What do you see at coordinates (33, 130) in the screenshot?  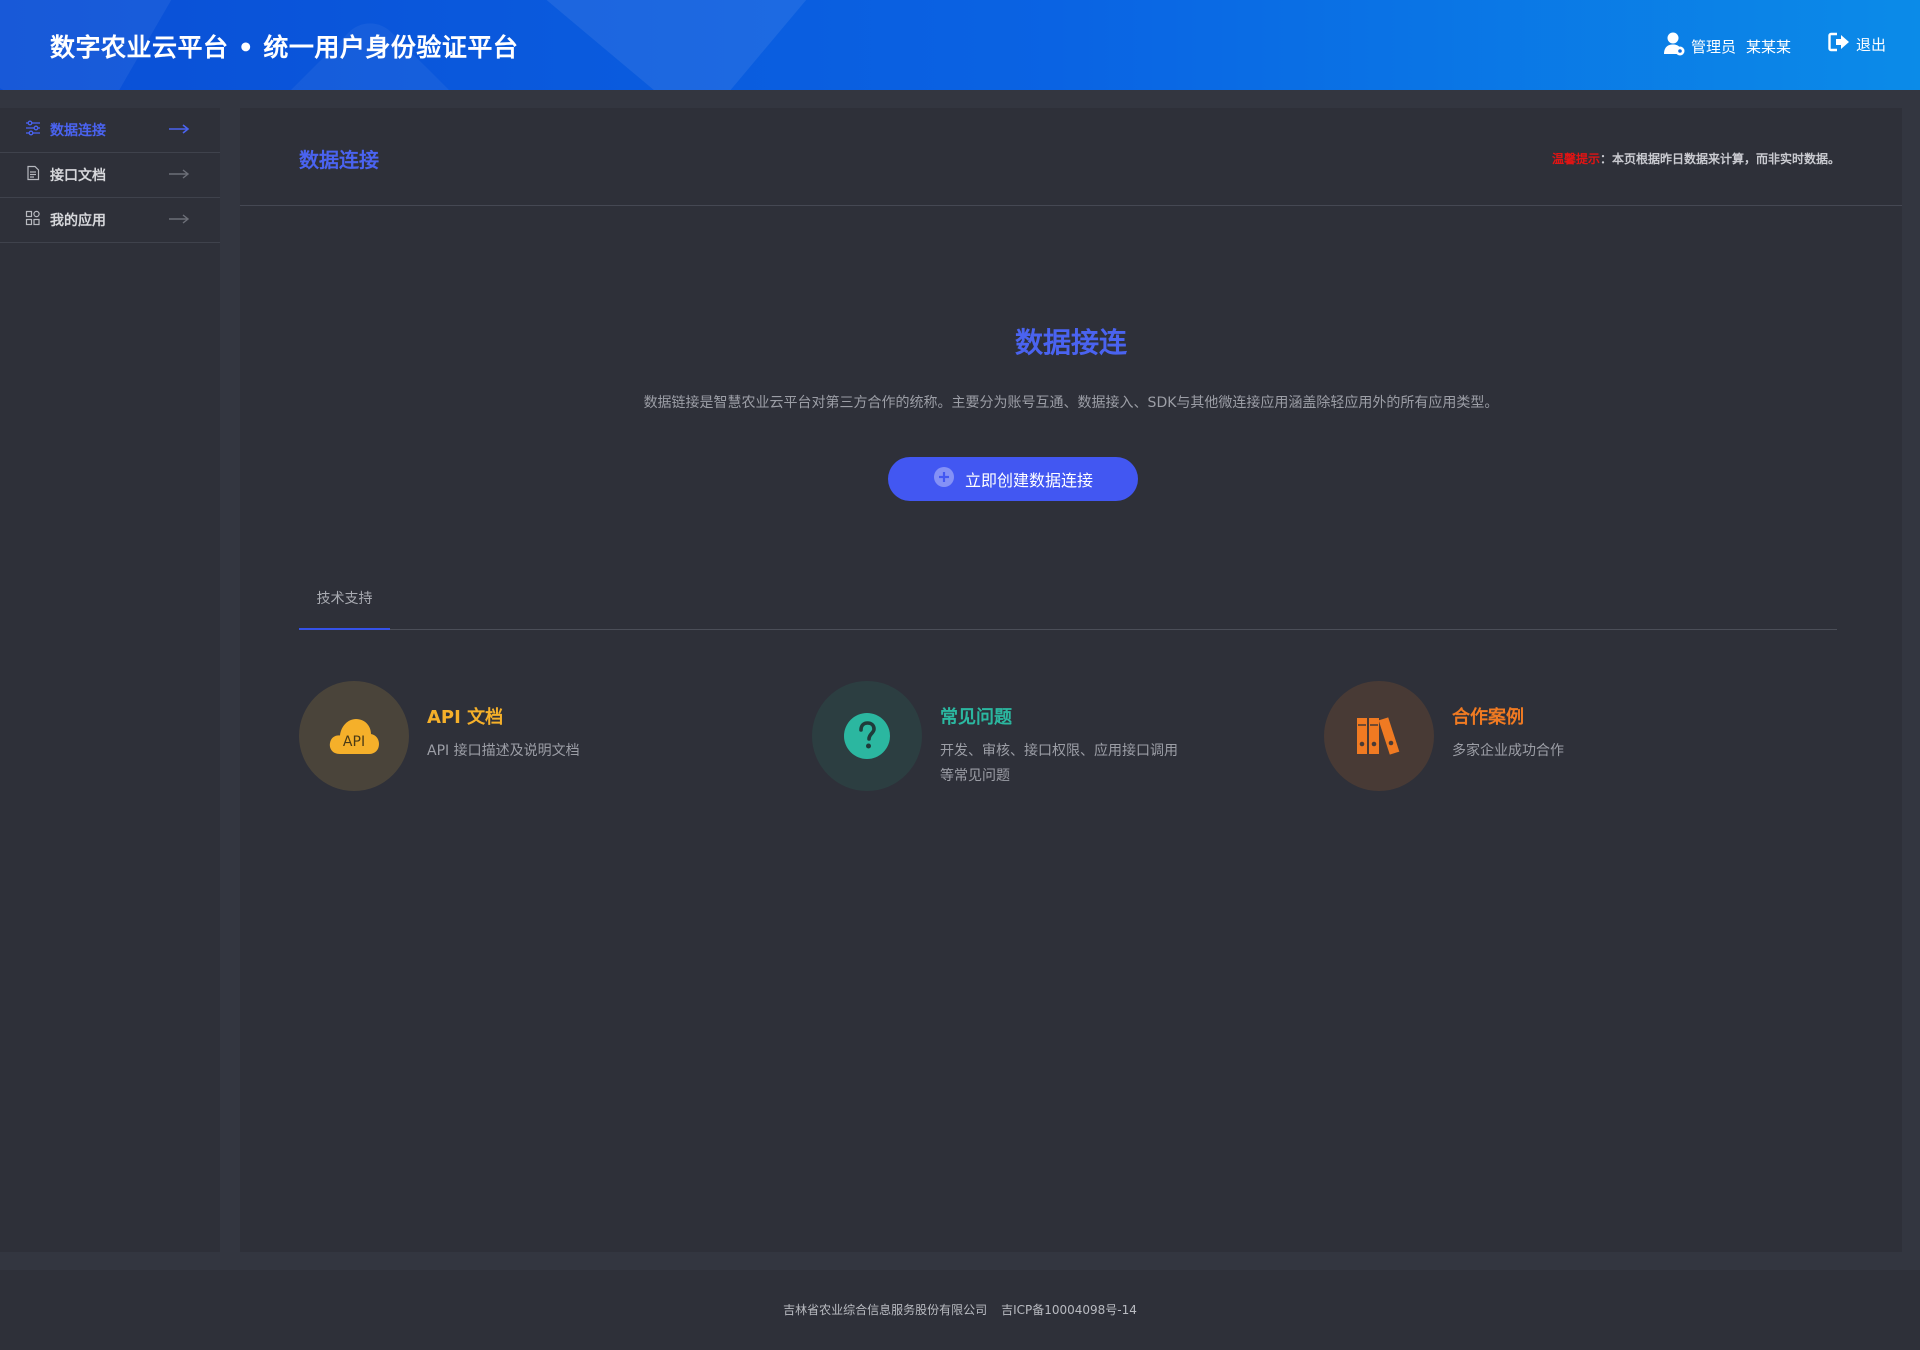 I see `sliders-icon` at bounding box center [33, 130].